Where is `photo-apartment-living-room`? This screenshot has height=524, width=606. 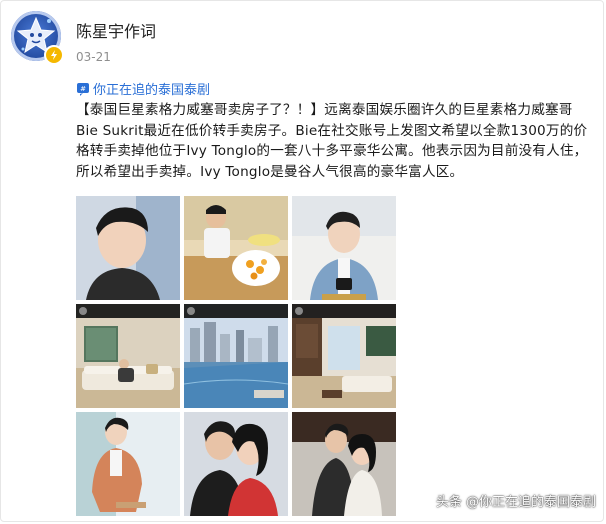 photo-apartment-living-room is located at coordinates (344, 356).